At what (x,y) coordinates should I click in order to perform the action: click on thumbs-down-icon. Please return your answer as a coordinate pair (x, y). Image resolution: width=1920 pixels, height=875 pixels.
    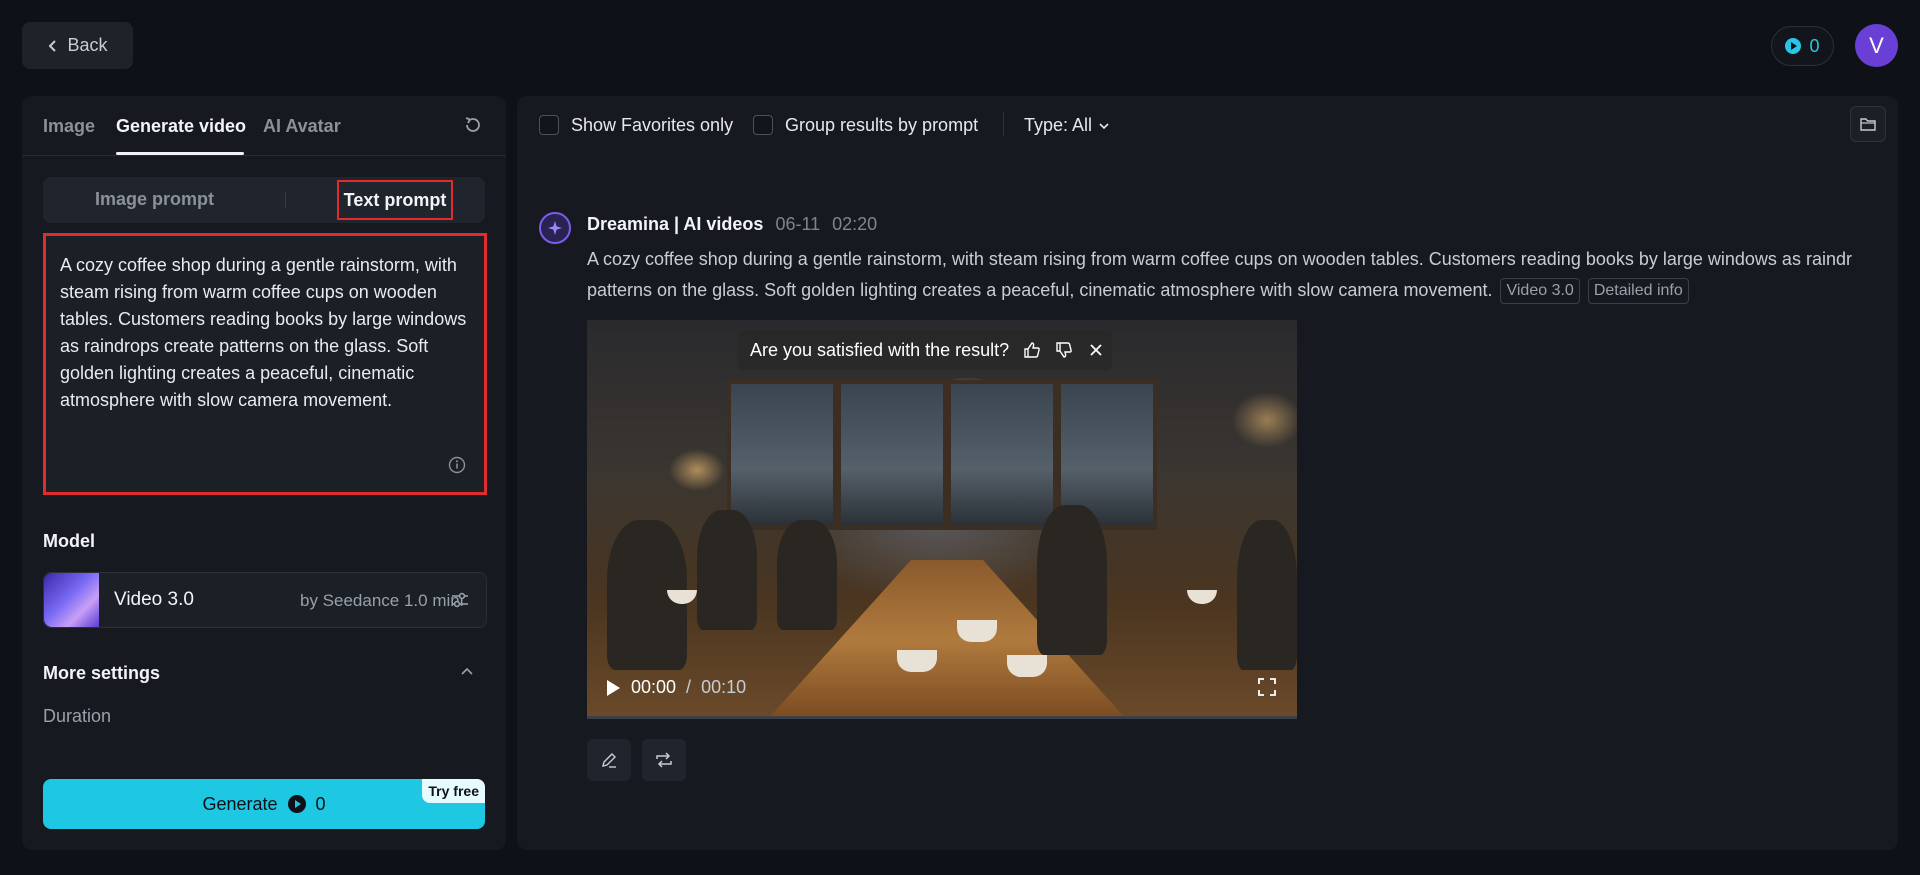
    Looking at the image, I should click on (1064, 350).